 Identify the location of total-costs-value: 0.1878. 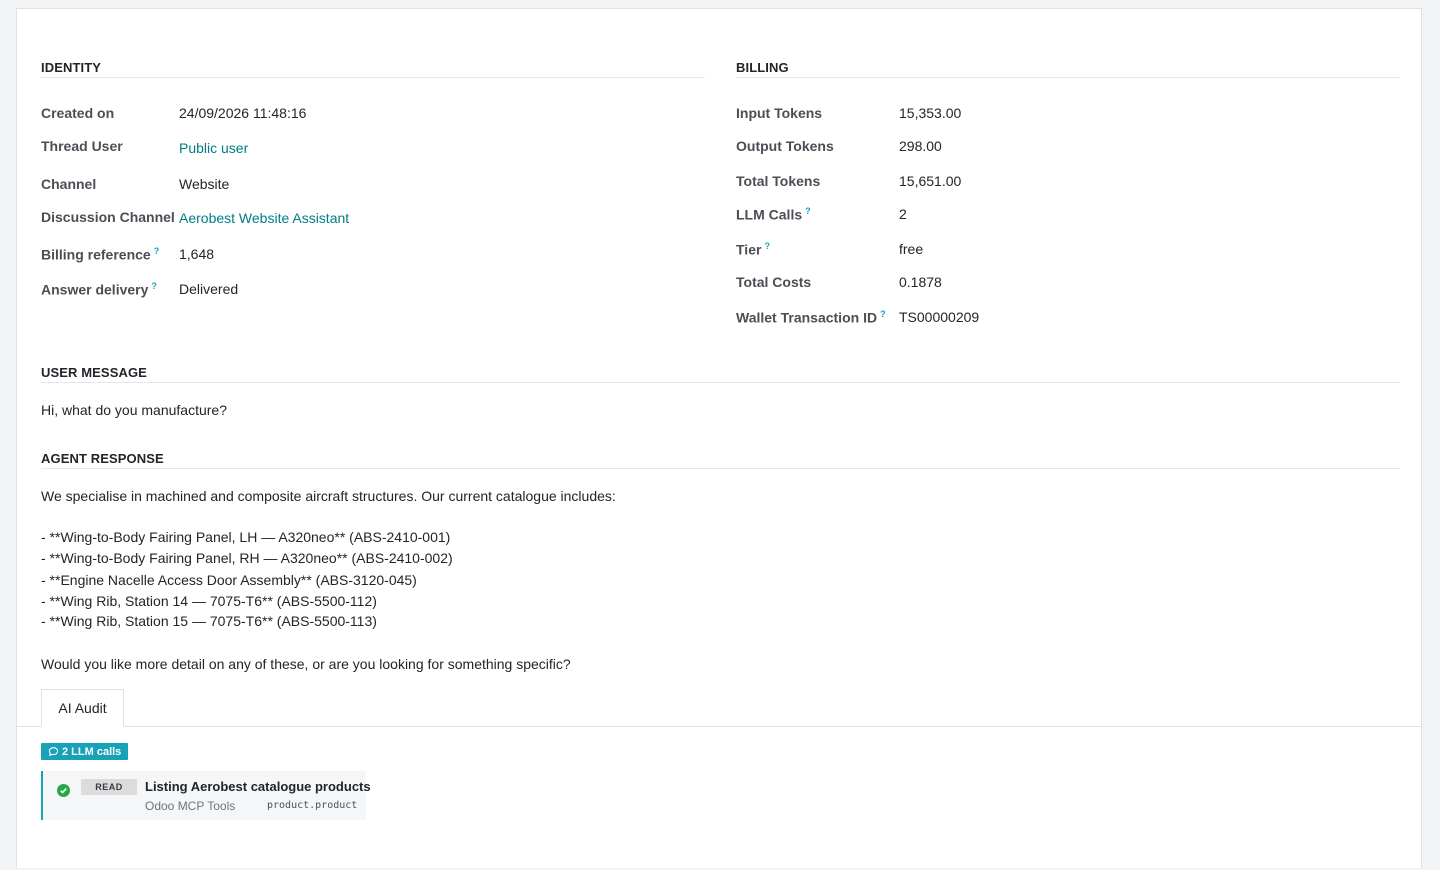
(920, 282).